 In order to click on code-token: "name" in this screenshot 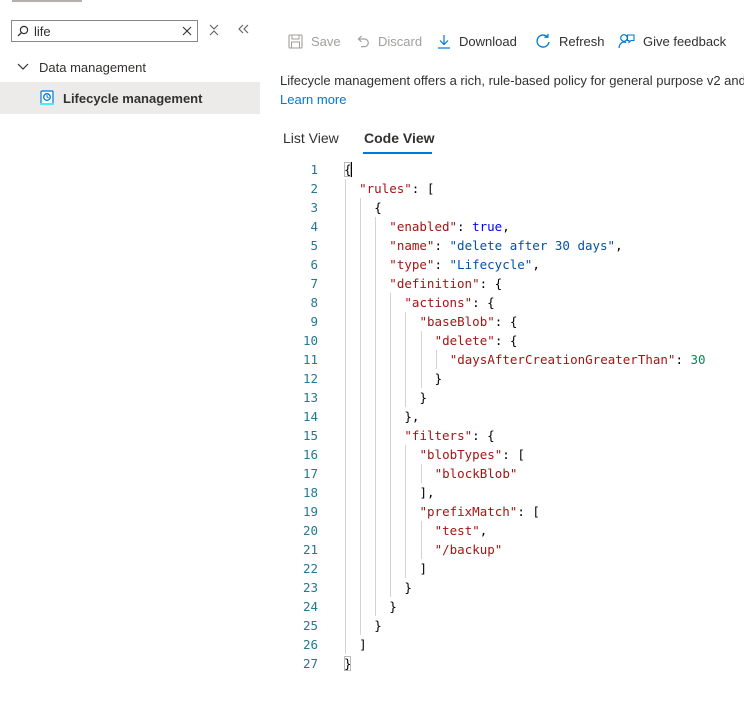, I will do `click(412, 245)`.